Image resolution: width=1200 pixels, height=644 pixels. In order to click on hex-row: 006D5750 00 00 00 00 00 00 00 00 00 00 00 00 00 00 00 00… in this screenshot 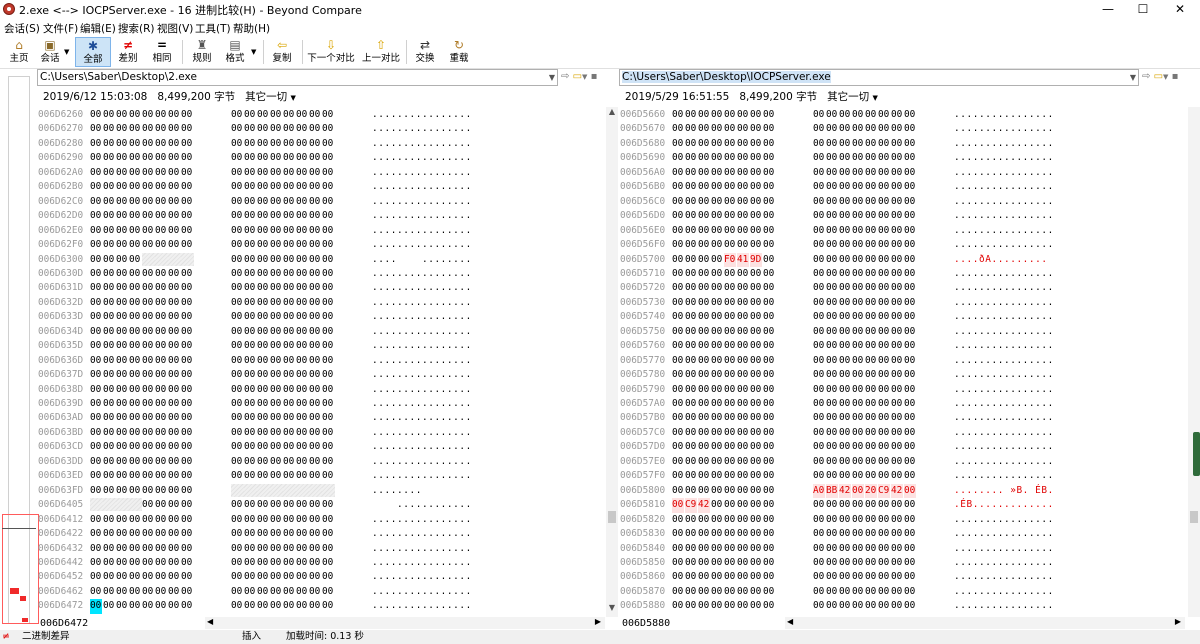, I will do `click(900, 332)`.